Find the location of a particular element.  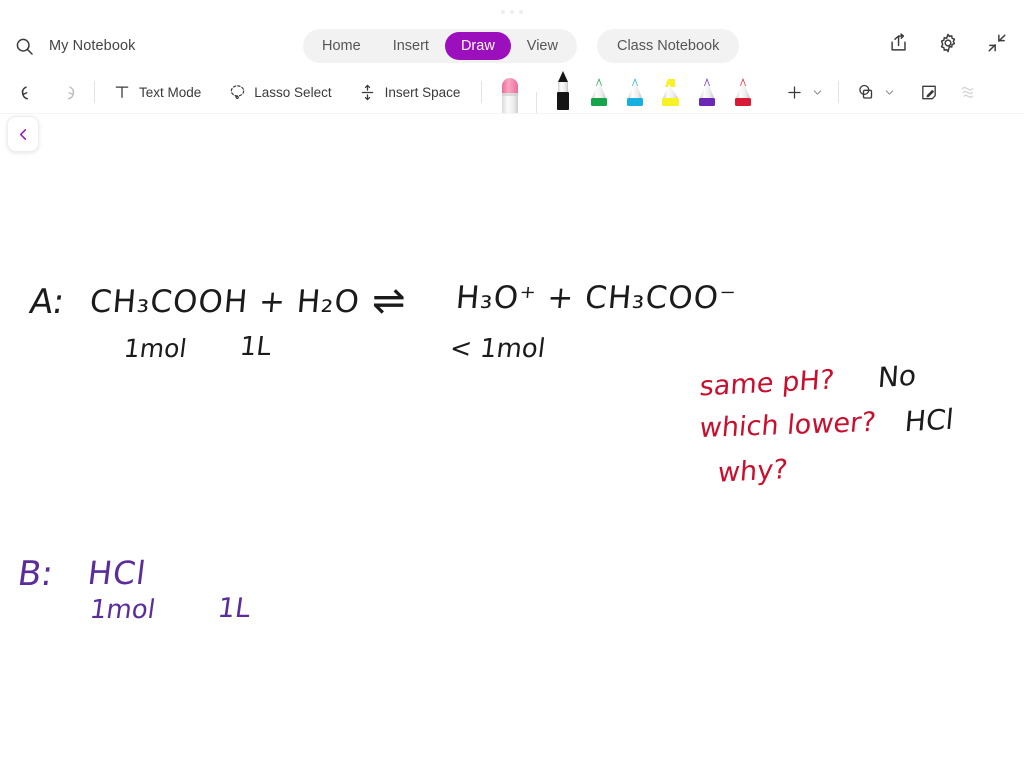

notebook-title: My Notebook is located at coordinates (92, 46).